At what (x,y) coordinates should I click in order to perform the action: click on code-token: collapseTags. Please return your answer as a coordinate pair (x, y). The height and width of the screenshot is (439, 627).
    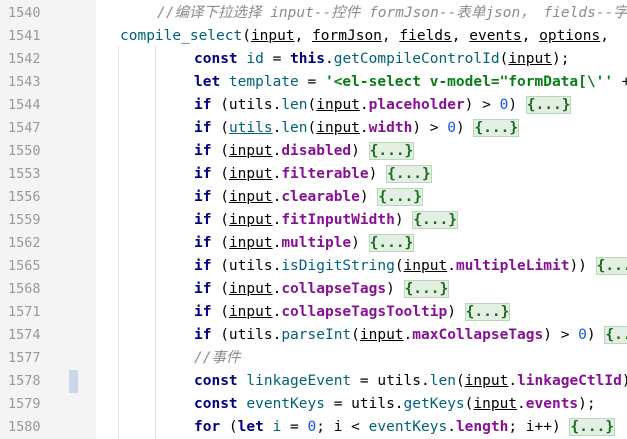
    Looking at the image, I should click on (334, 289).